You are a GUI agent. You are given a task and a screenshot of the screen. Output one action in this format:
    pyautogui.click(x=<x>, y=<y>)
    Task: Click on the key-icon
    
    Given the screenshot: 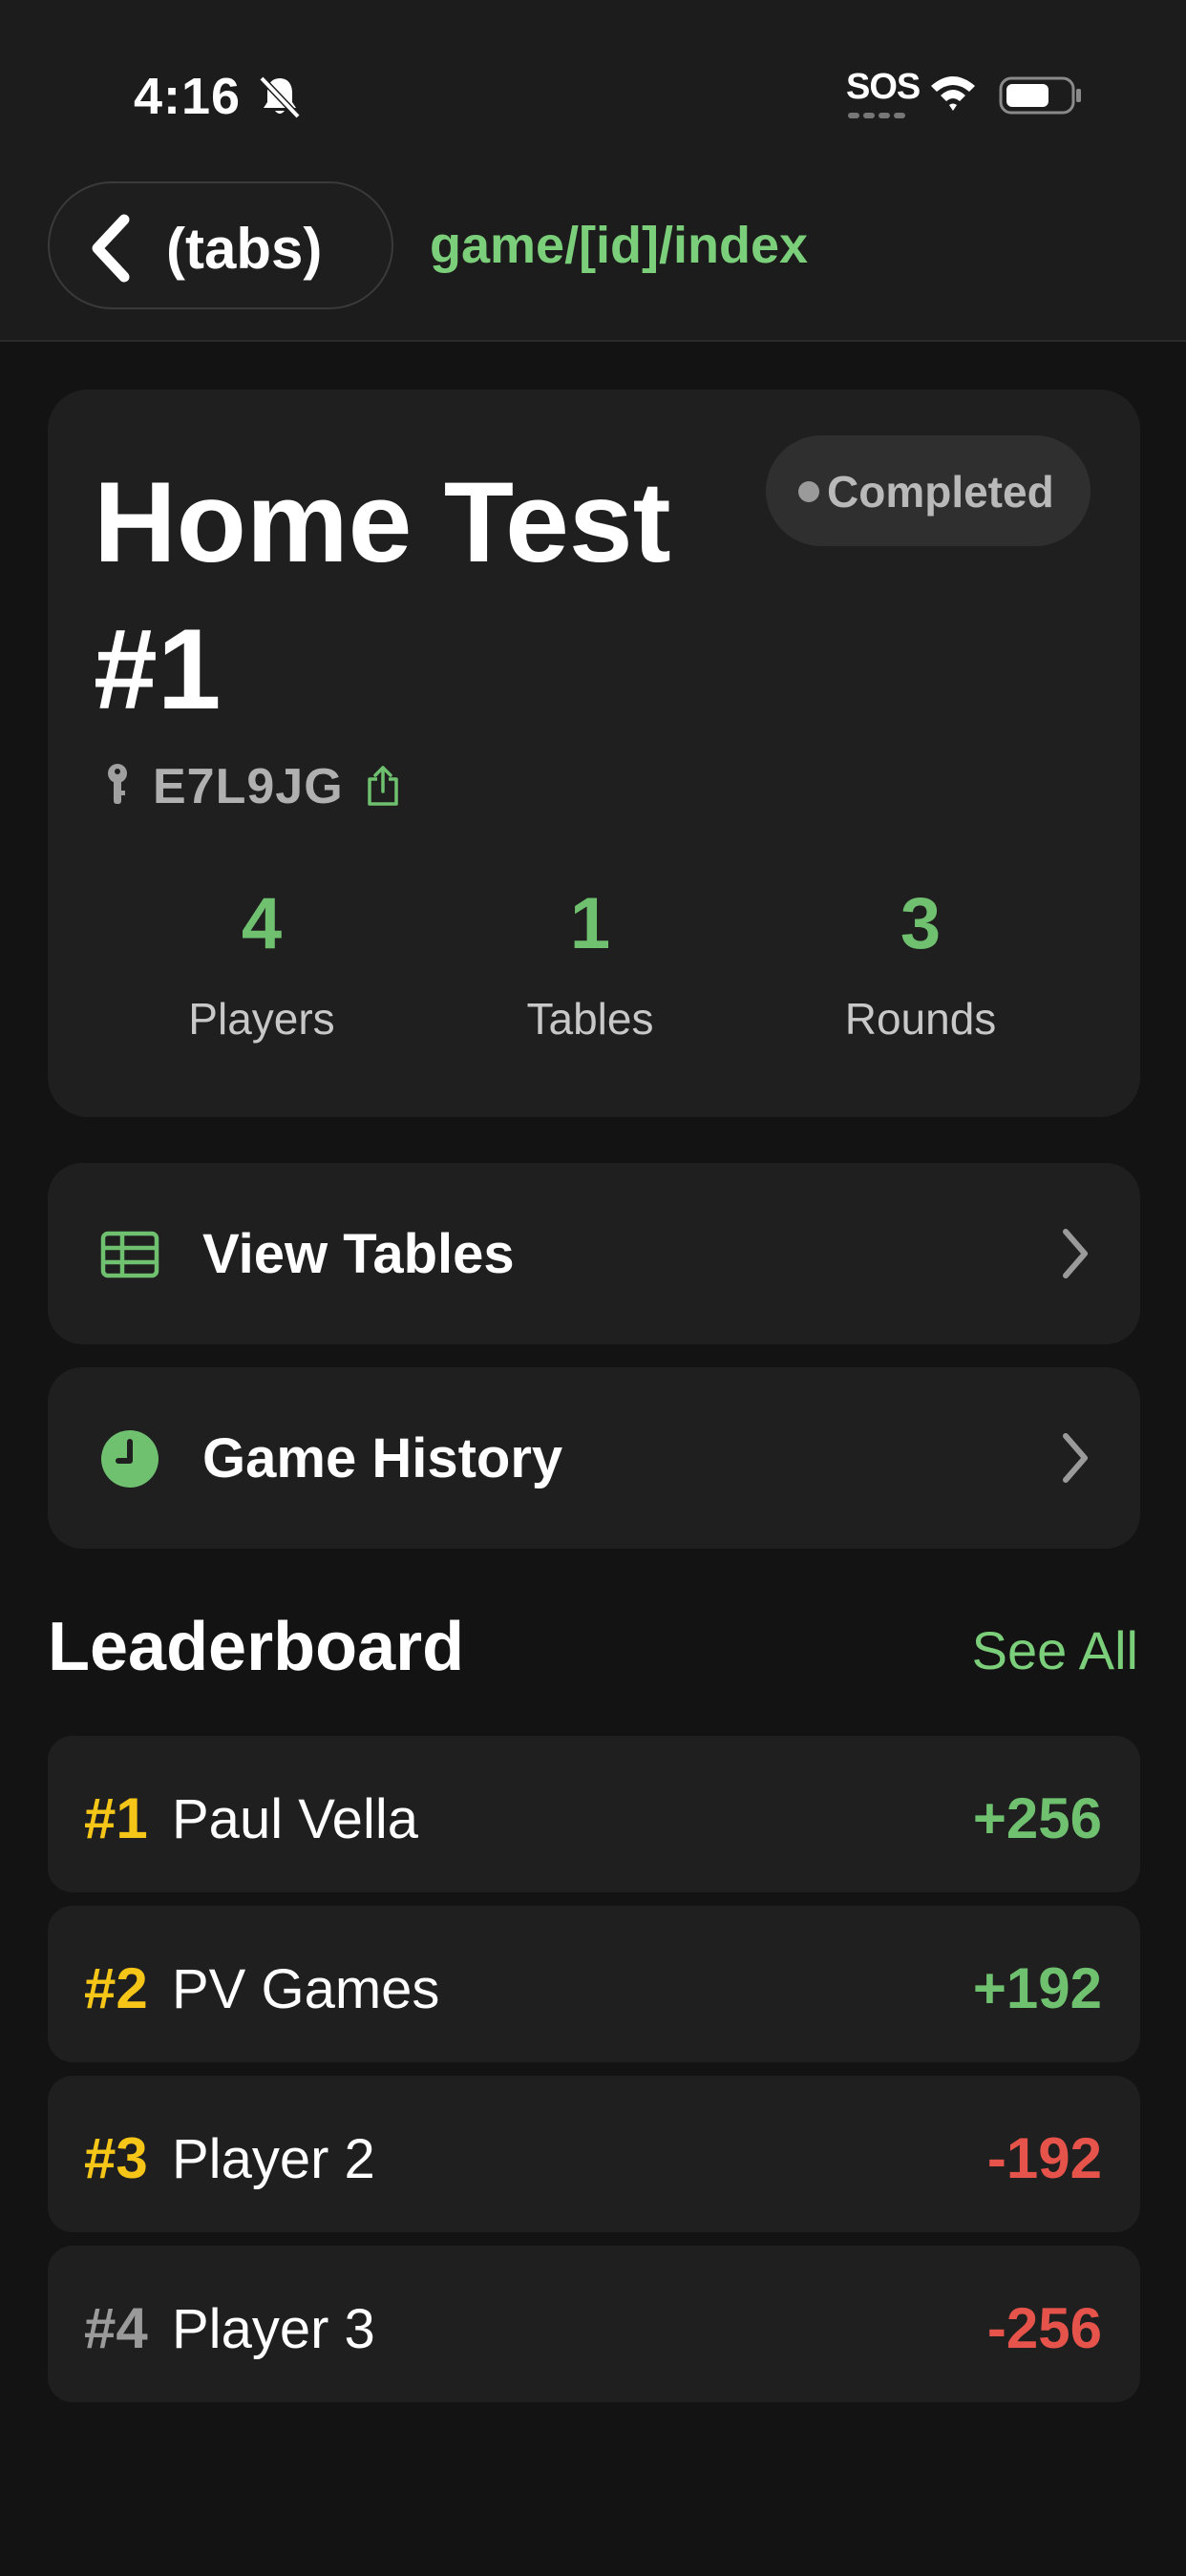 What is the action you would take?
    pyautogui.click(x=118, y=784)
    